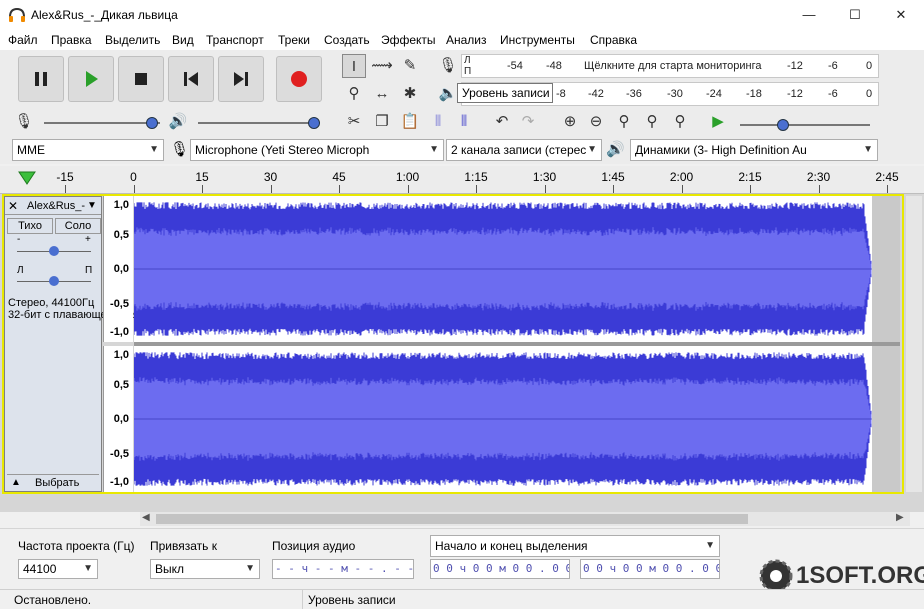 Image resolution: width=924 pixels, height=609 pixels. What do you see at coordinates (152, 123) in the screenshot?
I see `input-volume-thumb` at bounding box center [152, 123].